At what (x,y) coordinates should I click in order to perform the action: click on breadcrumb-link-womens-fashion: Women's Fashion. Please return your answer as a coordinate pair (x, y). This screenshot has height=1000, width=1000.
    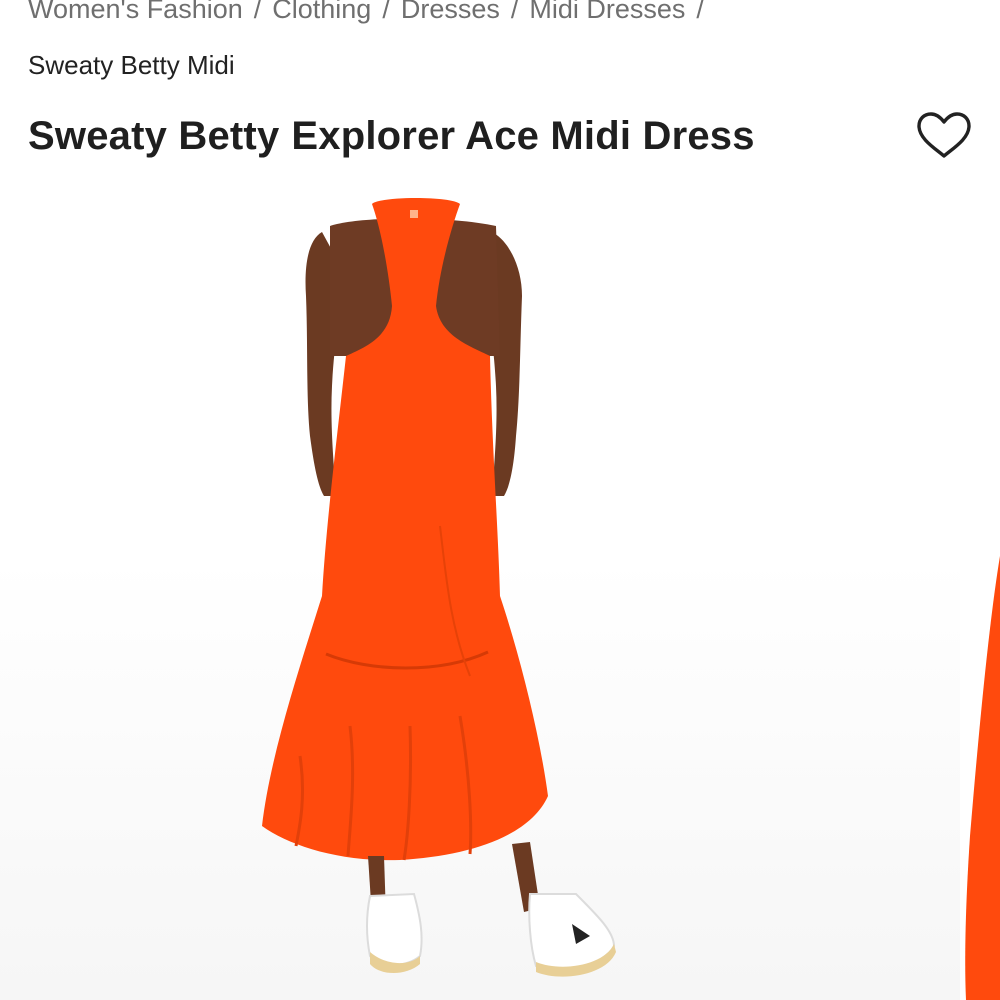
    Looking at the image, I should click on (135, 12).